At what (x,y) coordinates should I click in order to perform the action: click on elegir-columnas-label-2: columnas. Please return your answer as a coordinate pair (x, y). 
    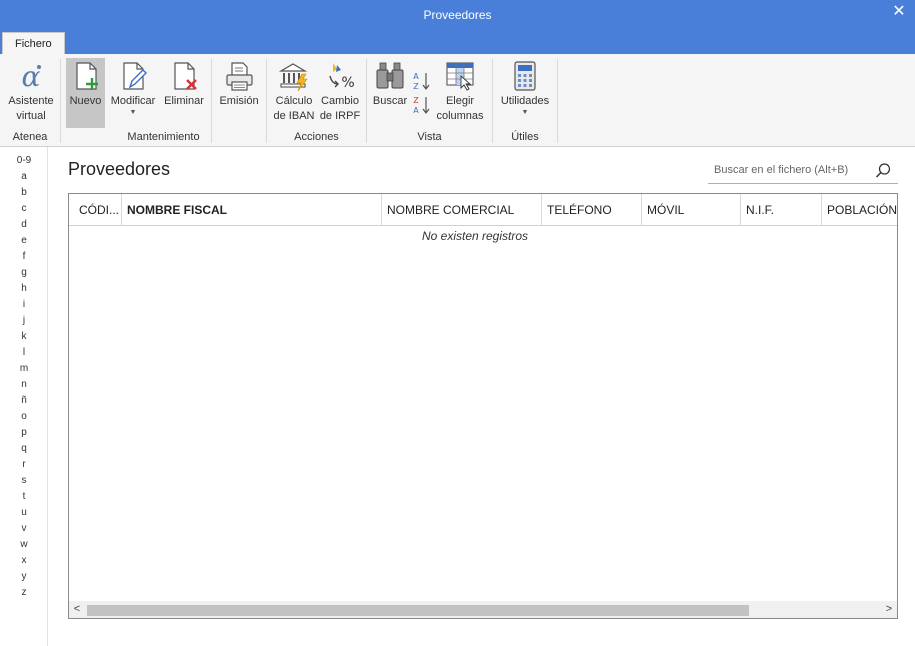
    Looking at the image, I should click on (460, 116).